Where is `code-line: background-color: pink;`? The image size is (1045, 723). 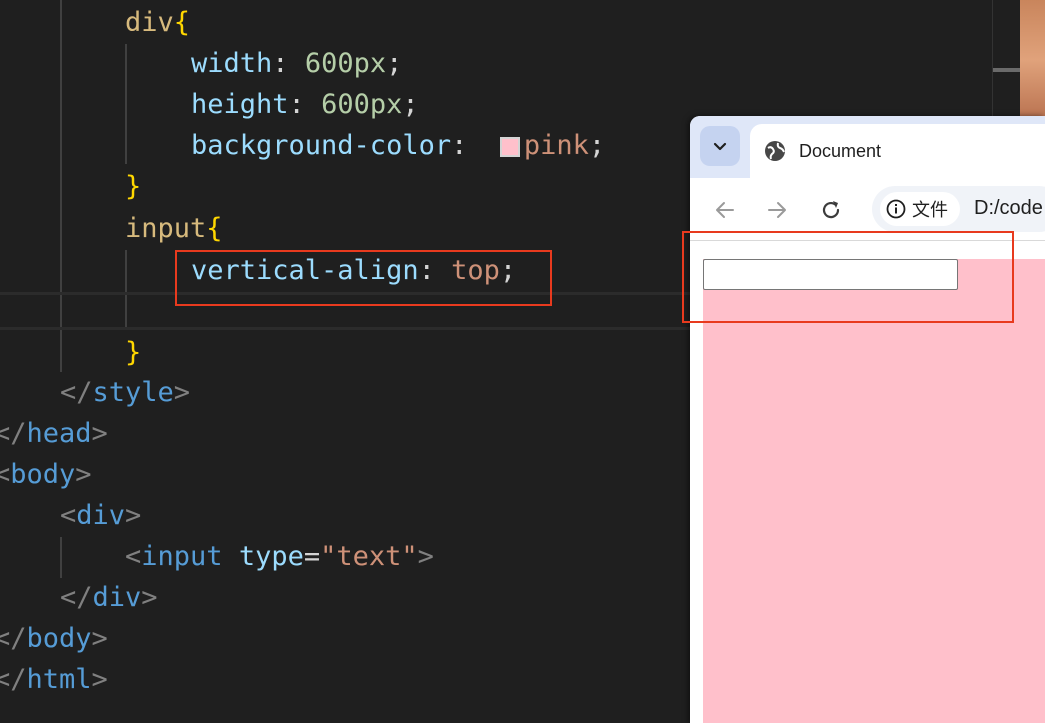
code-line: background-color: pink; is located at coordinates (398, 145).